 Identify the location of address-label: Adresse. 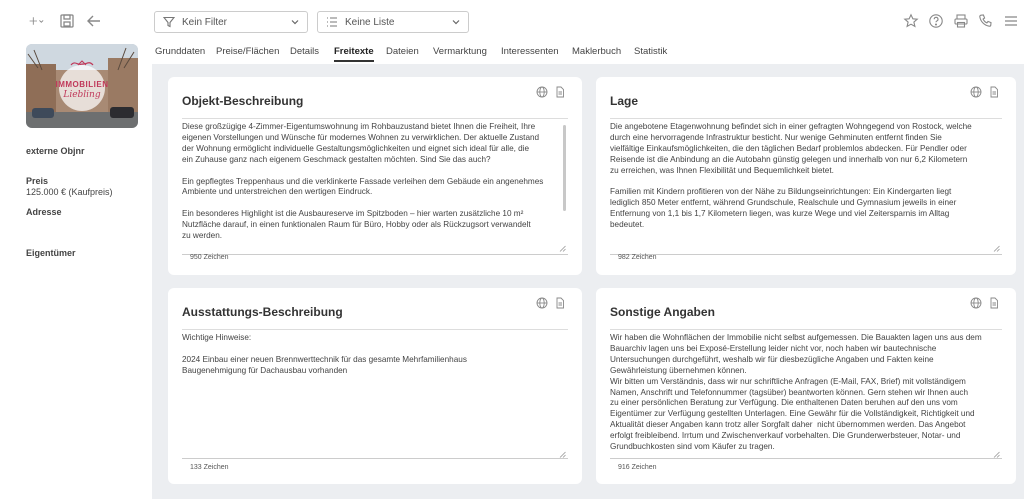
(44, 212).